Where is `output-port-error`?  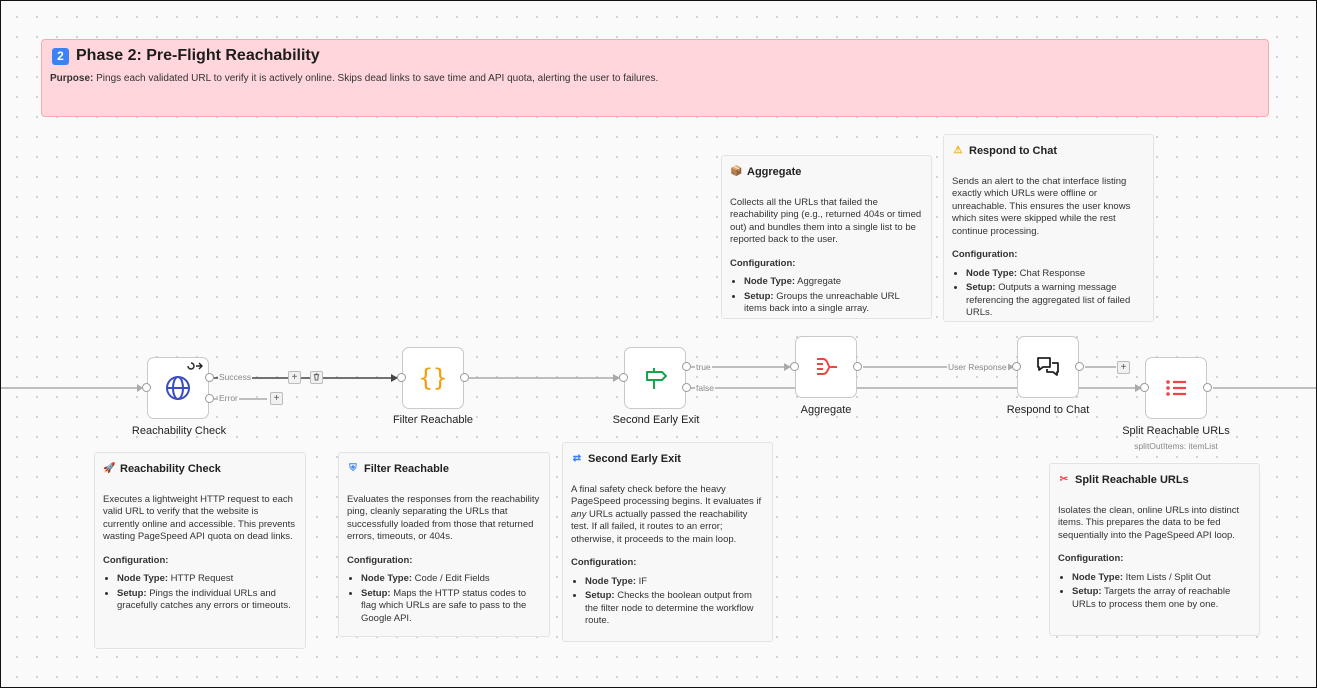
output-port-error is located at coordinates (209, 398).